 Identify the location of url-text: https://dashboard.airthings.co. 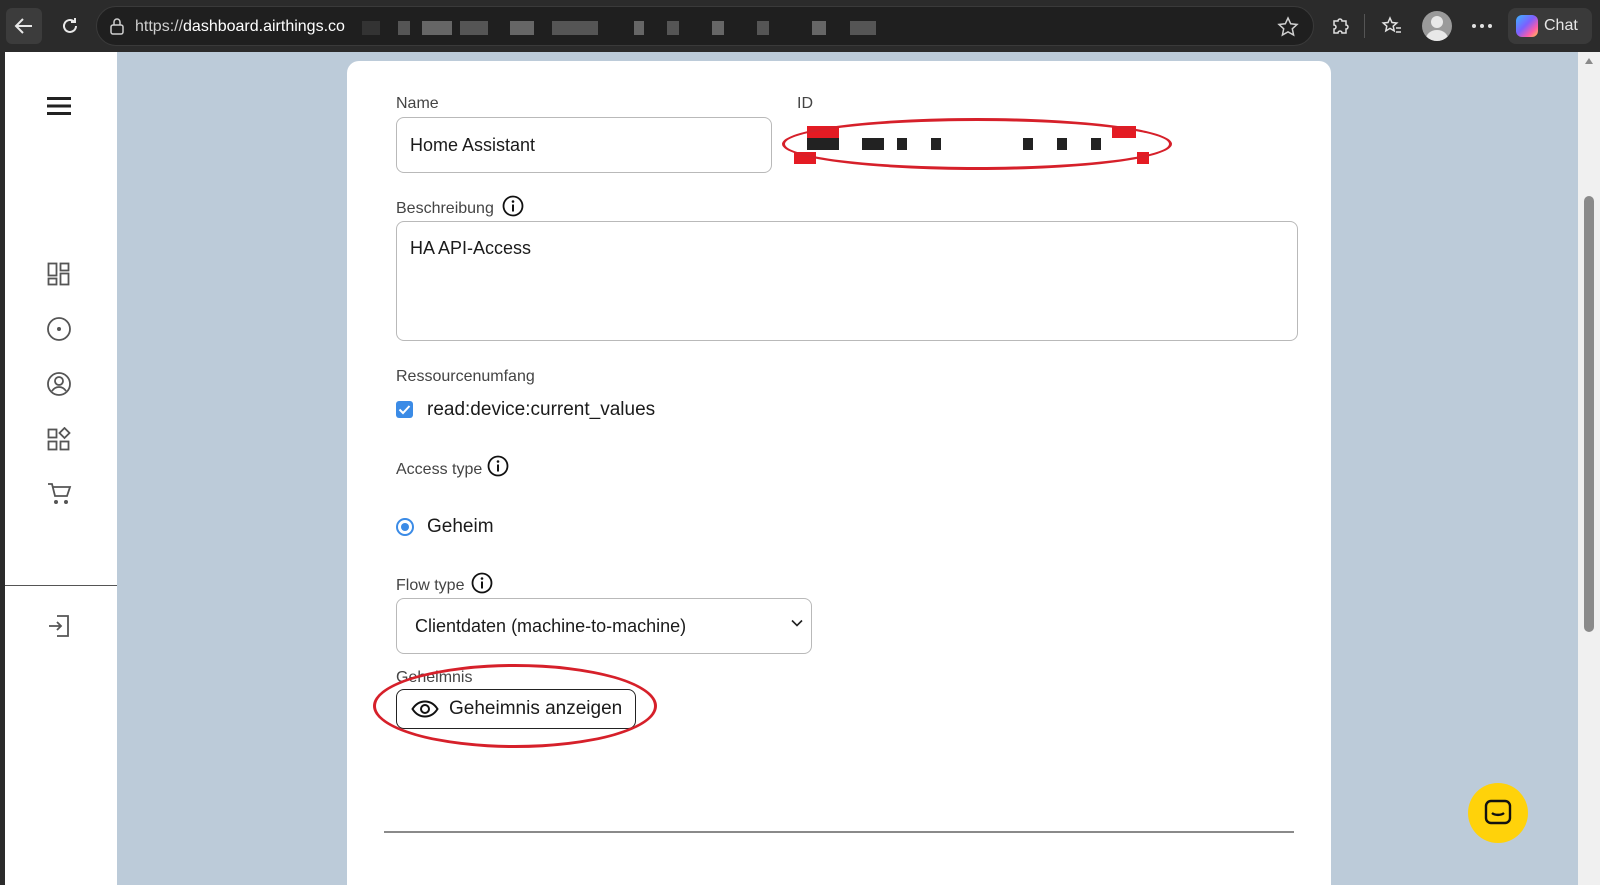
(240, 26).